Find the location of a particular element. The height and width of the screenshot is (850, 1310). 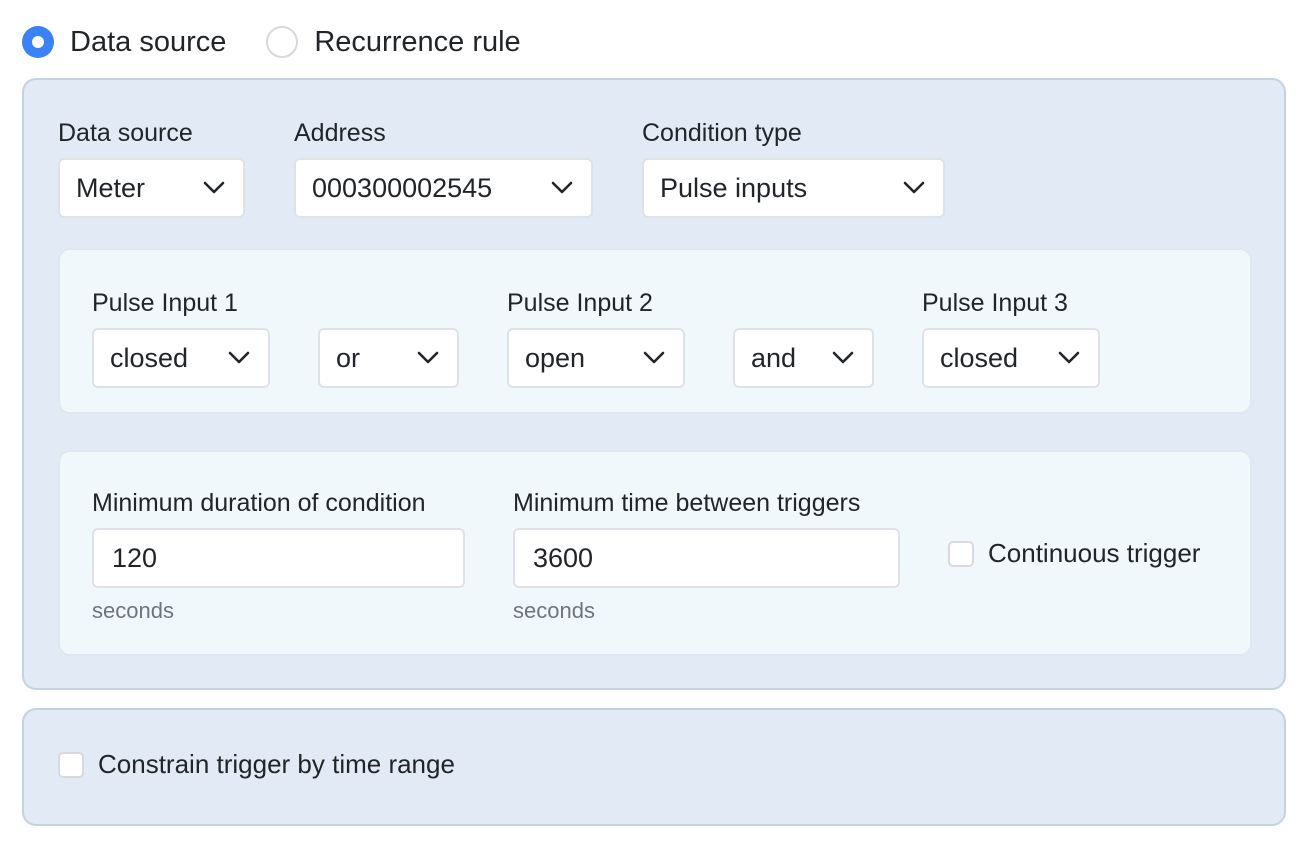

min-duration-unit: seconds is located at coordinates (133, 610).